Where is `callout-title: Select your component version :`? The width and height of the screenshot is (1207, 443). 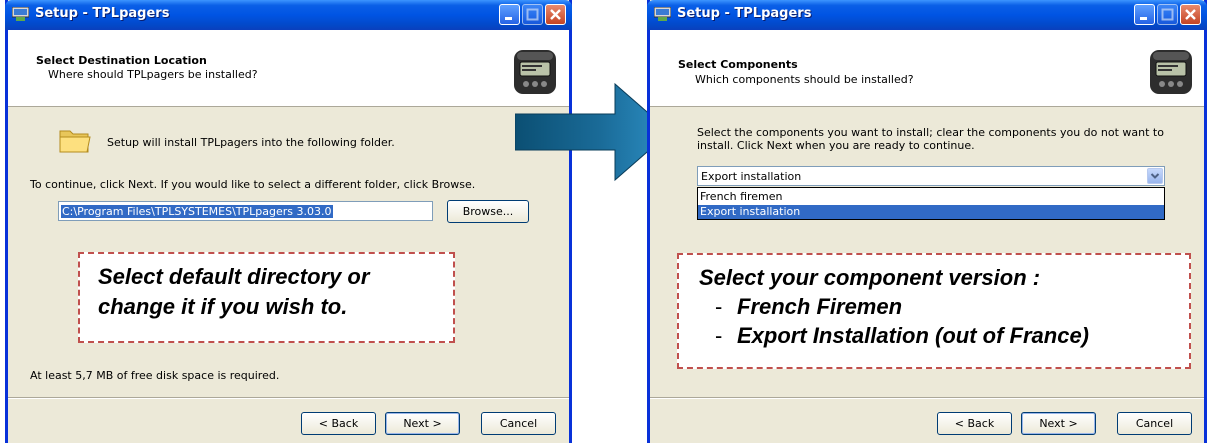
callout-title: Select your component version : is located at coordinates (870, 277).